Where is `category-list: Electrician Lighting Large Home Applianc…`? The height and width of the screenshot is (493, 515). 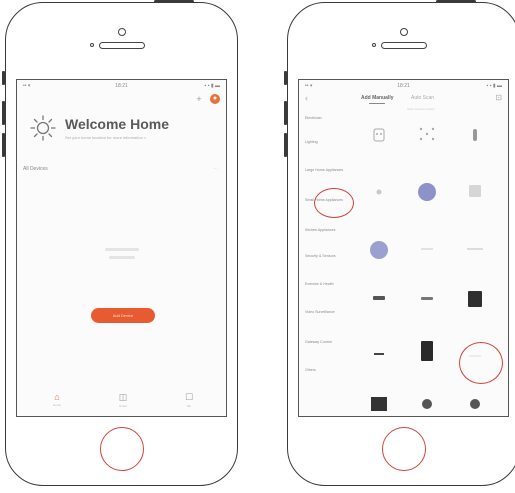
category-list: Electrician Lighting Large Home Applianc… is located at coordinates (327, 264).